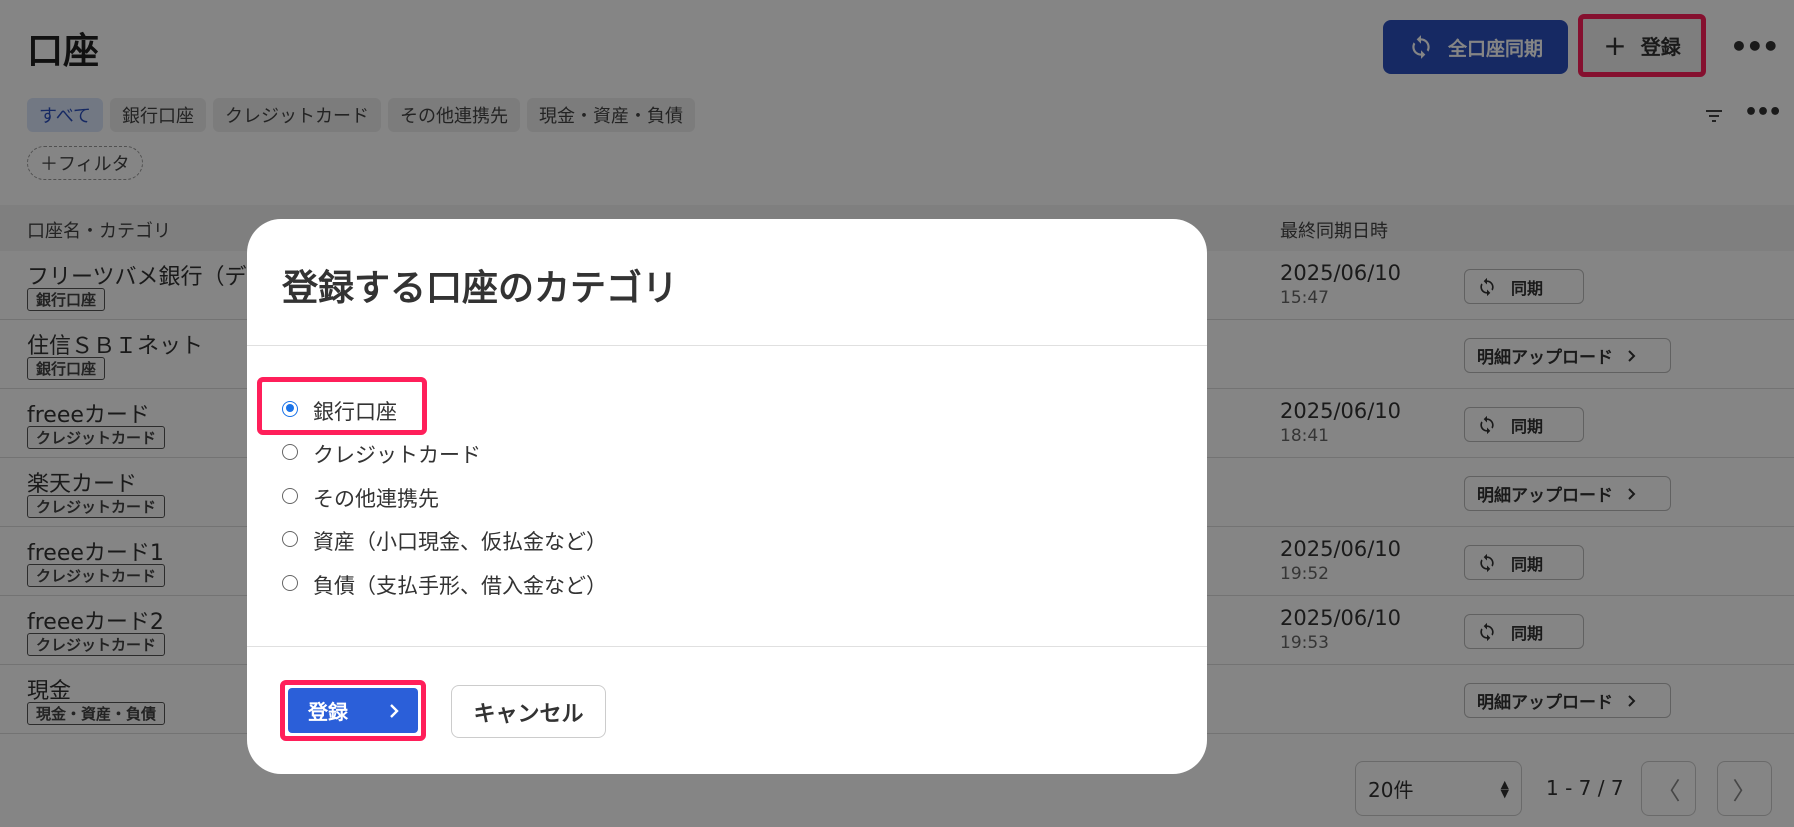  Describe the element at coordinates (397, 455) in the screenshot. I see `option-label: クレジットカード` at that location.